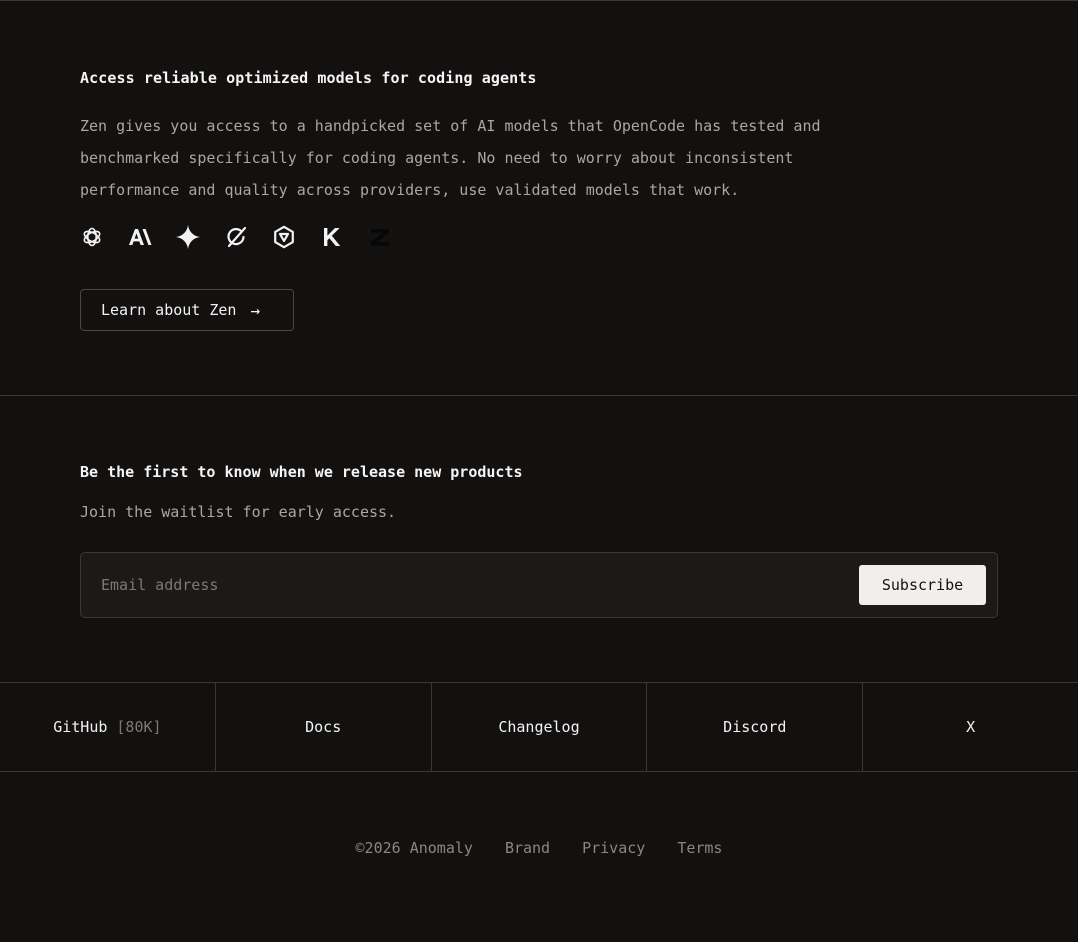 This screenshot has height=942, width=1078. I want to click on gemini-icon, so click(188, 237).